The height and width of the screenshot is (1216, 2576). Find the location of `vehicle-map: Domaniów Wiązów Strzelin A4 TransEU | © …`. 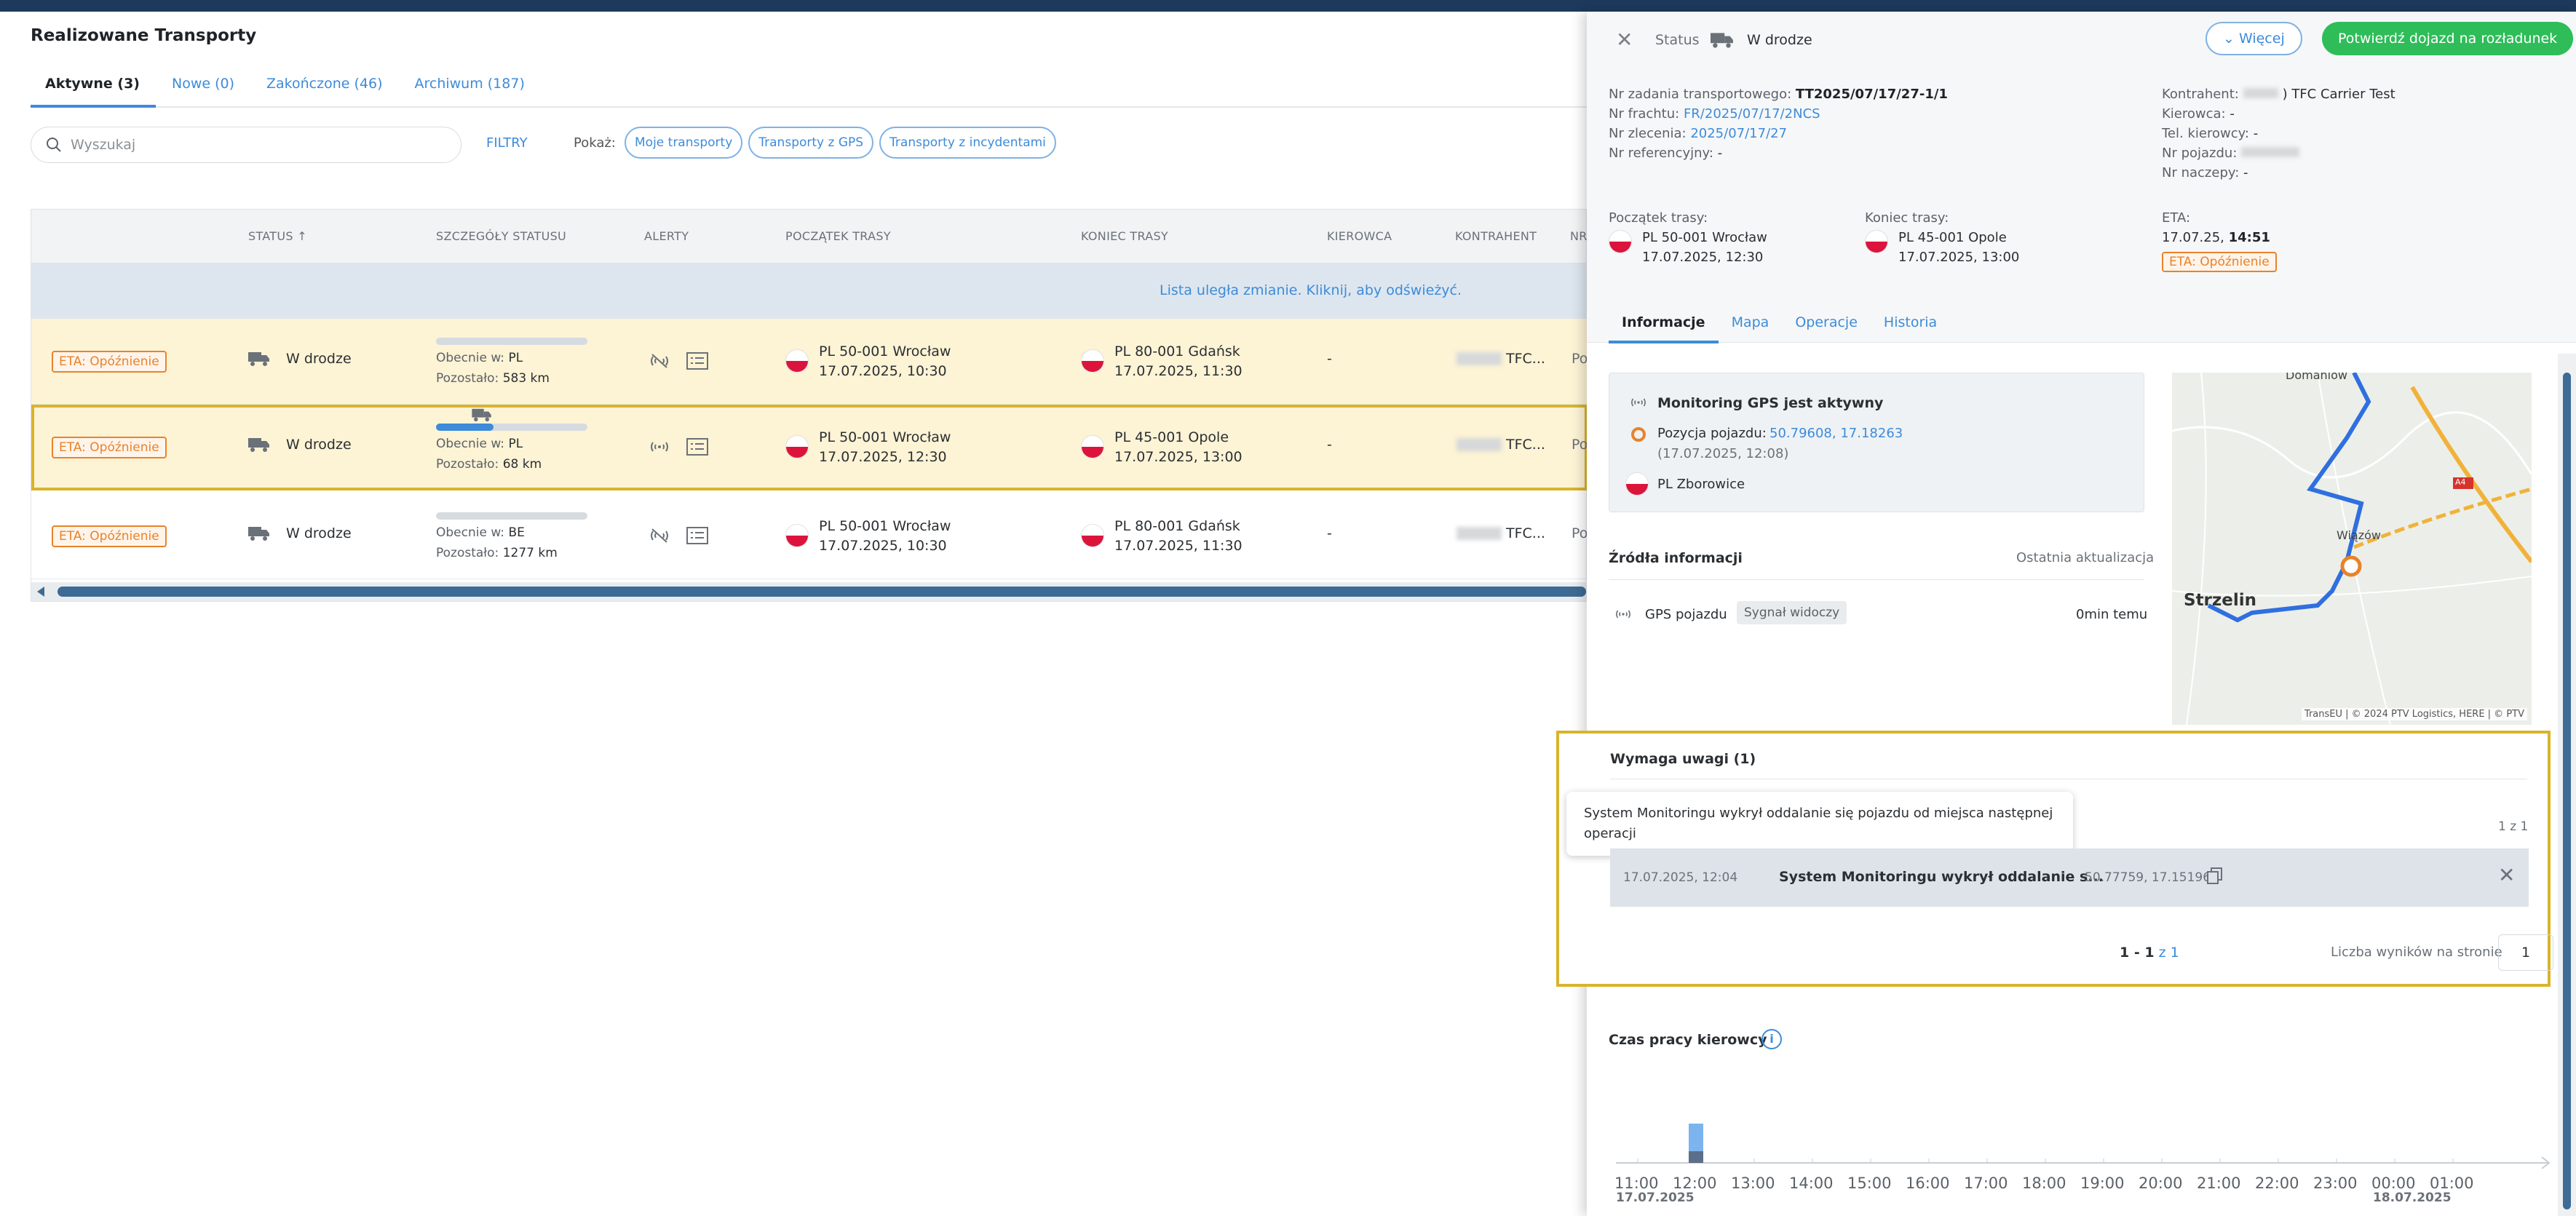

vehicle-map: Domaniów Wiązów Strzelin A4 TransEU | © … is located at coordinates (2352, 549).